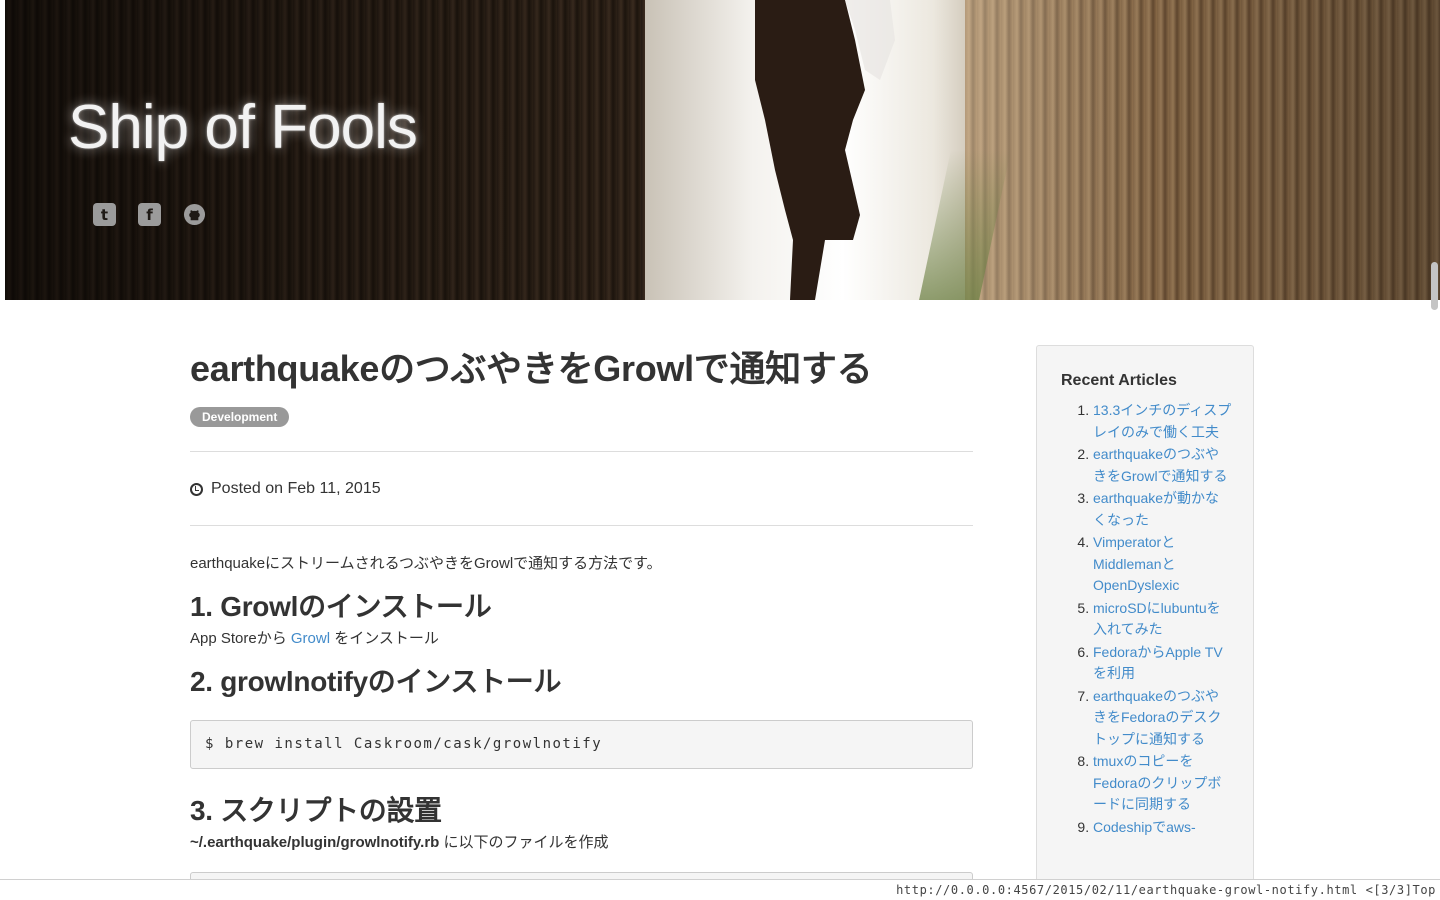  I want to click on post-title: earthquakeのつぶやきをGrowlで通知する, so click(531, 368).